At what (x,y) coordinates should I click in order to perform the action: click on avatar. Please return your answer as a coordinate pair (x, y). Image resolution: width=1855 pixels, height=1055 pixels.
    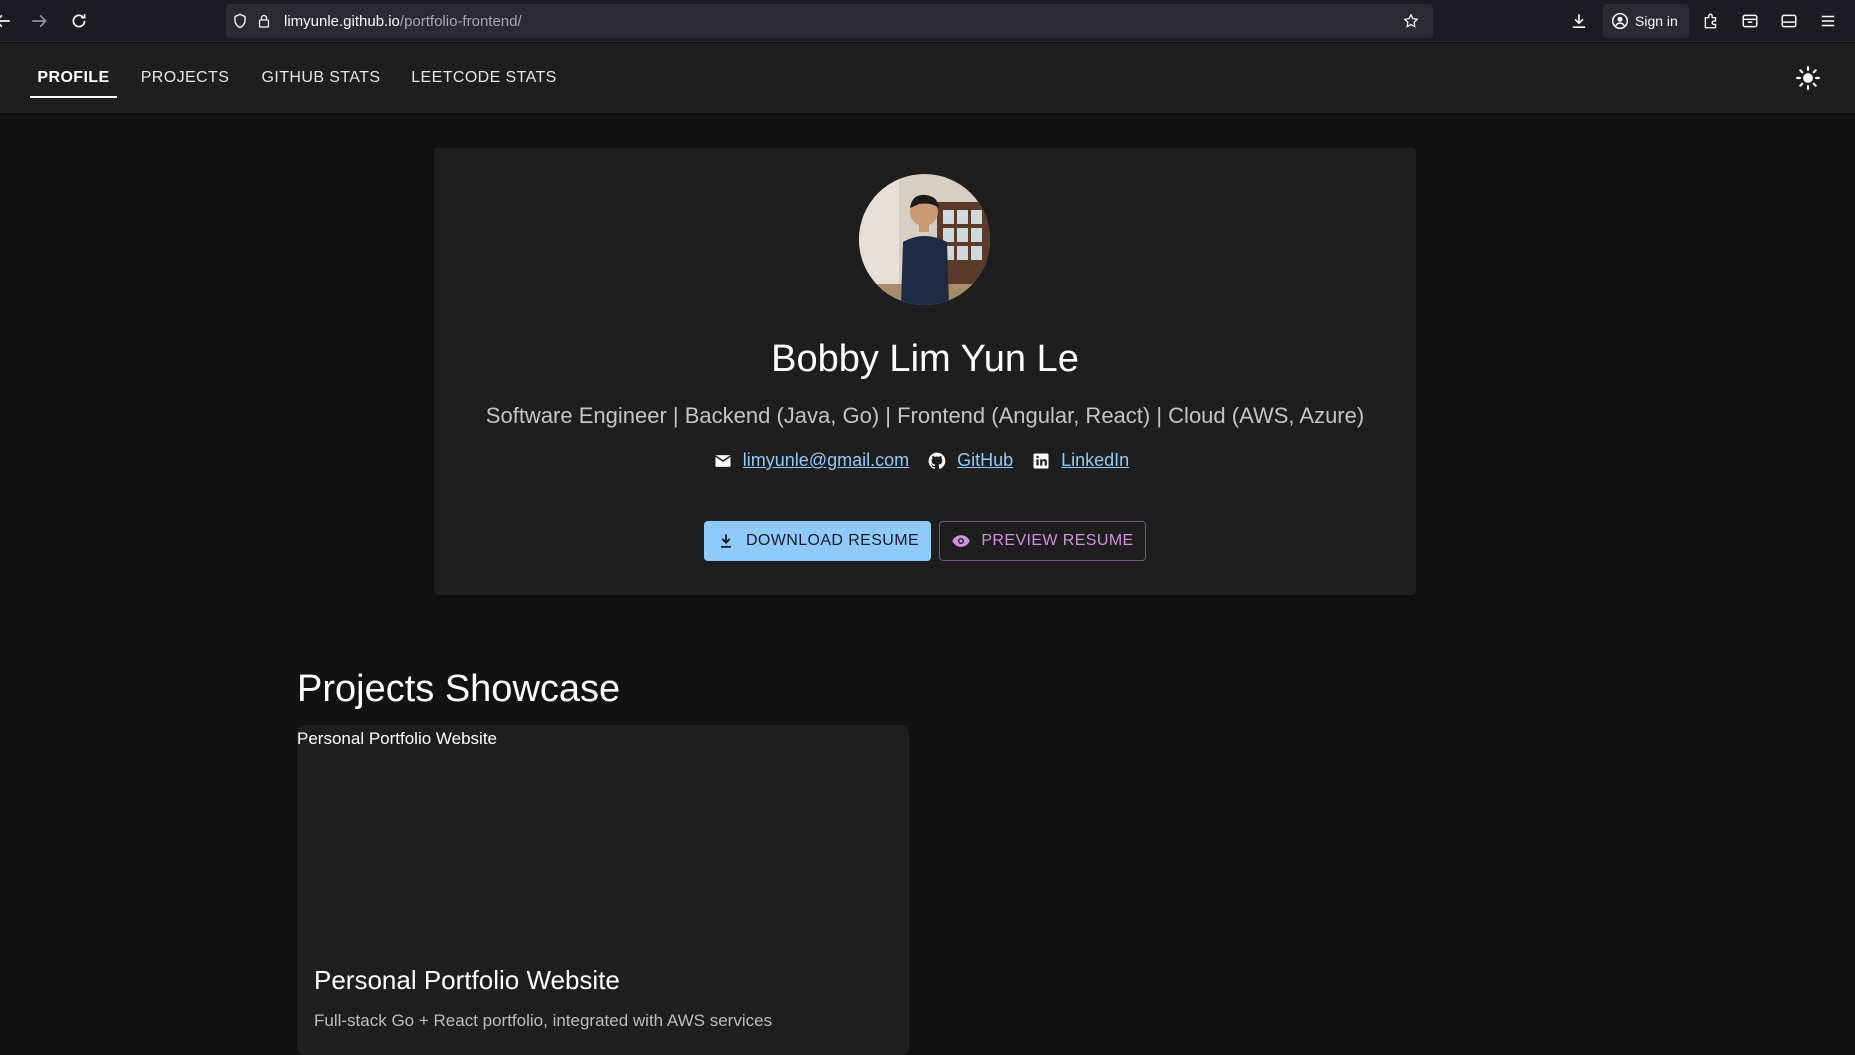
    Looking at the image, I should click on (924, 239).